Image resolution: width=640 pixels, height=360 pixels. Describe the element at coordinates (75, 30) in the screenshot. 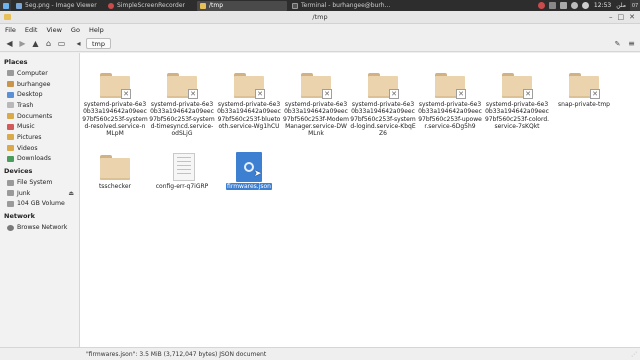

I see `menu-go: Go` at that location.